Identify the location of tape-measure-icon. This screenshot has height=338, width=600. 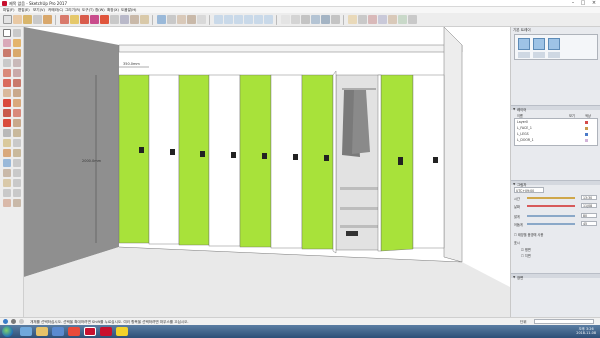
(7, 133).